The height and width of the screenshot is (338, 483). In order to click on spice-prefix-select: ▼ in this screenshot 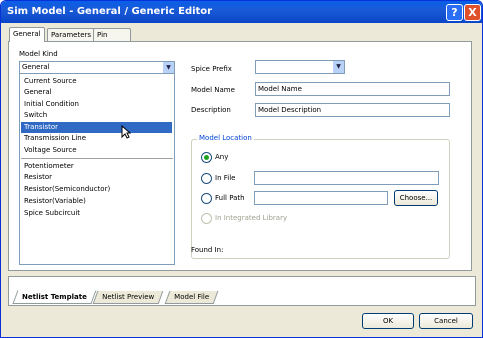, I will do `click(300, 67)`.